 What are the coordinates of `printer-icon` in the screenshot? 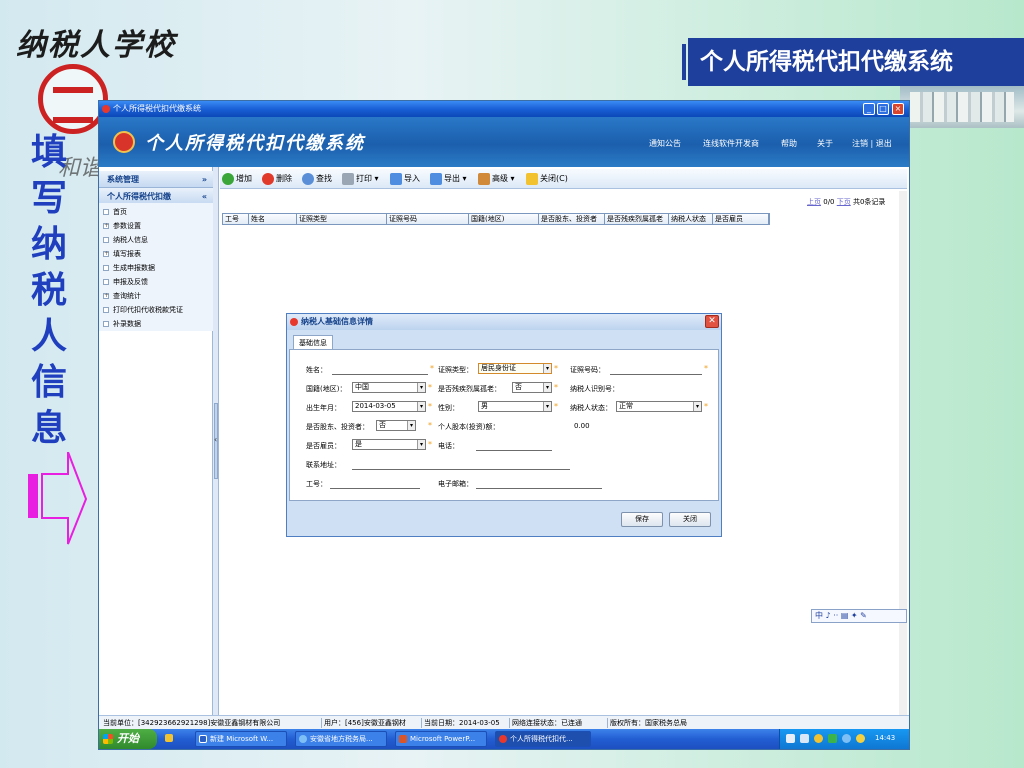 It's located at (348, 178).